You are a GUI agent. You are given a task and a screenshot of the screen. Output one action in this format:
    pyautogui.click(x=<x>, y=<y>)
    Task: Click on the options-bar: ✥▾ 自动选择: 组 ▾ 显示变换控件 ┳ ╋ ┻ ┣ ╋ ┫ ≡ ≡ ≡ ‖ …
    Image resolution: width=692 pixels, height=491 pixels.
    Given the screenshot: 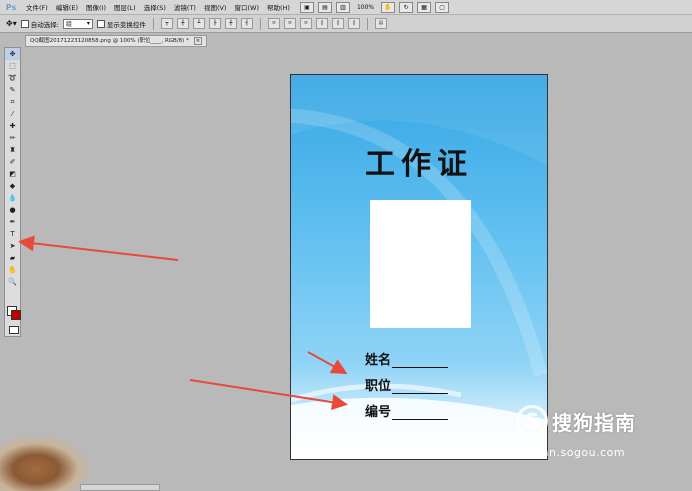 What is the action you would take?
    pyautogui.click(x=346, y=24)
    